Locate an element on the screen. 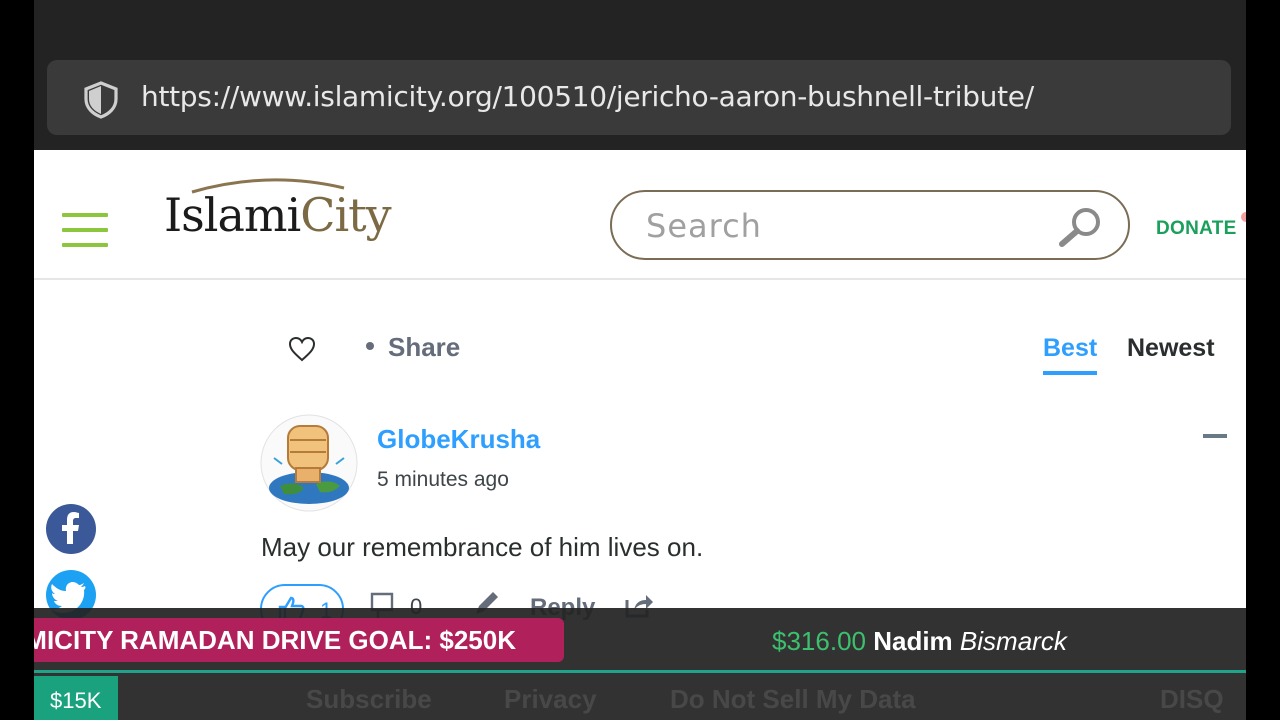 The height and width of the screenshot is (720, 1280). donor-last-name: Bismarck is located at coordinates (1013, 641).